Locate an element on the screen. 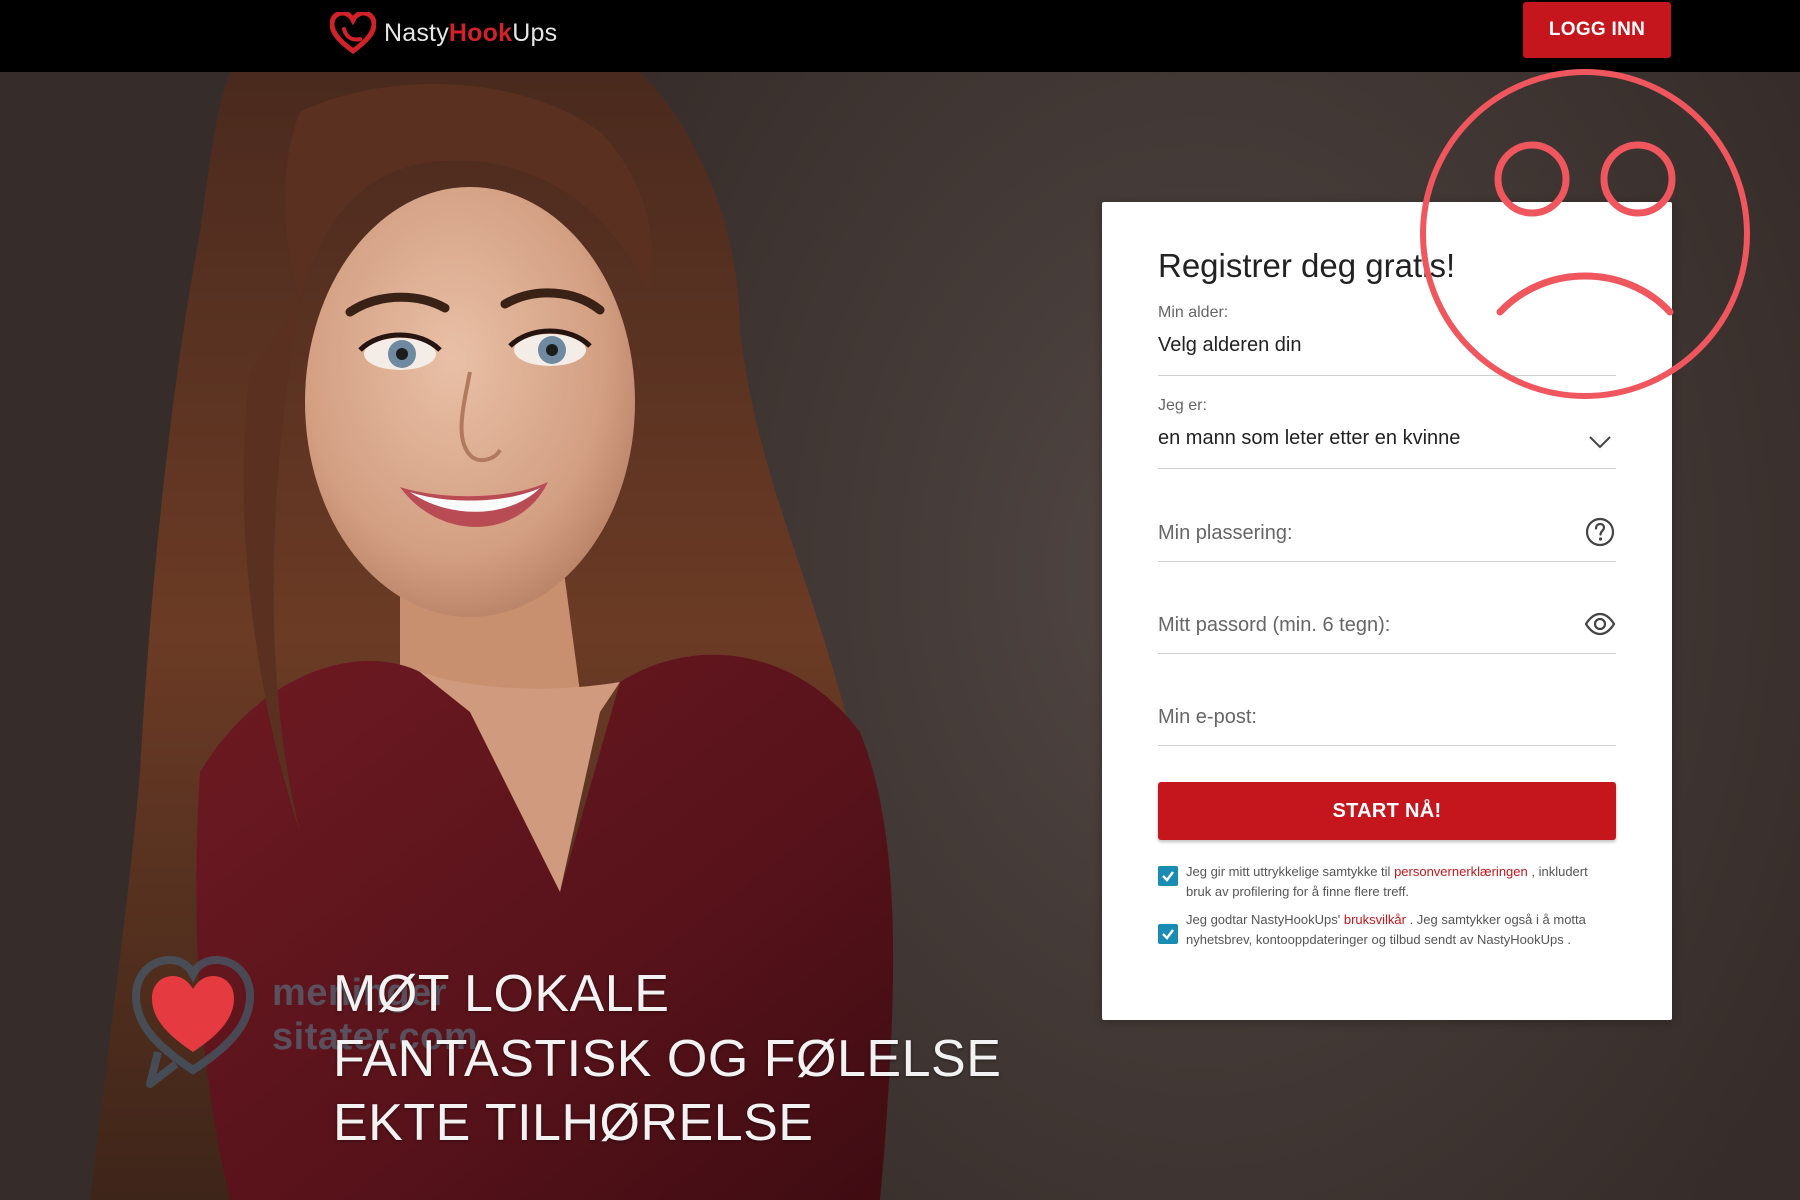 The width and height of the screenshot is (1800, 1200). age-label: Min alder: is located at coordinates (1193, 312).